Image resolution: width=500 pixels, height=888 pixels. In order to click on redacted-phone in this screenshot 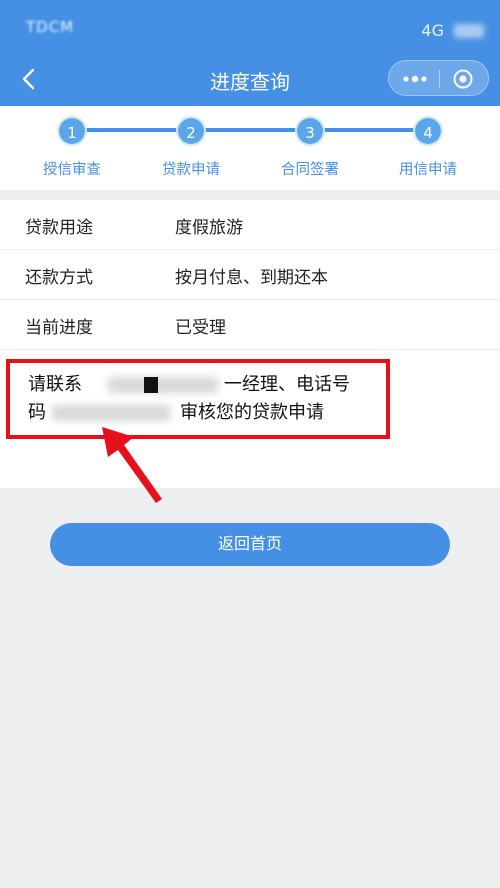, I will do `click(111, 413)`.